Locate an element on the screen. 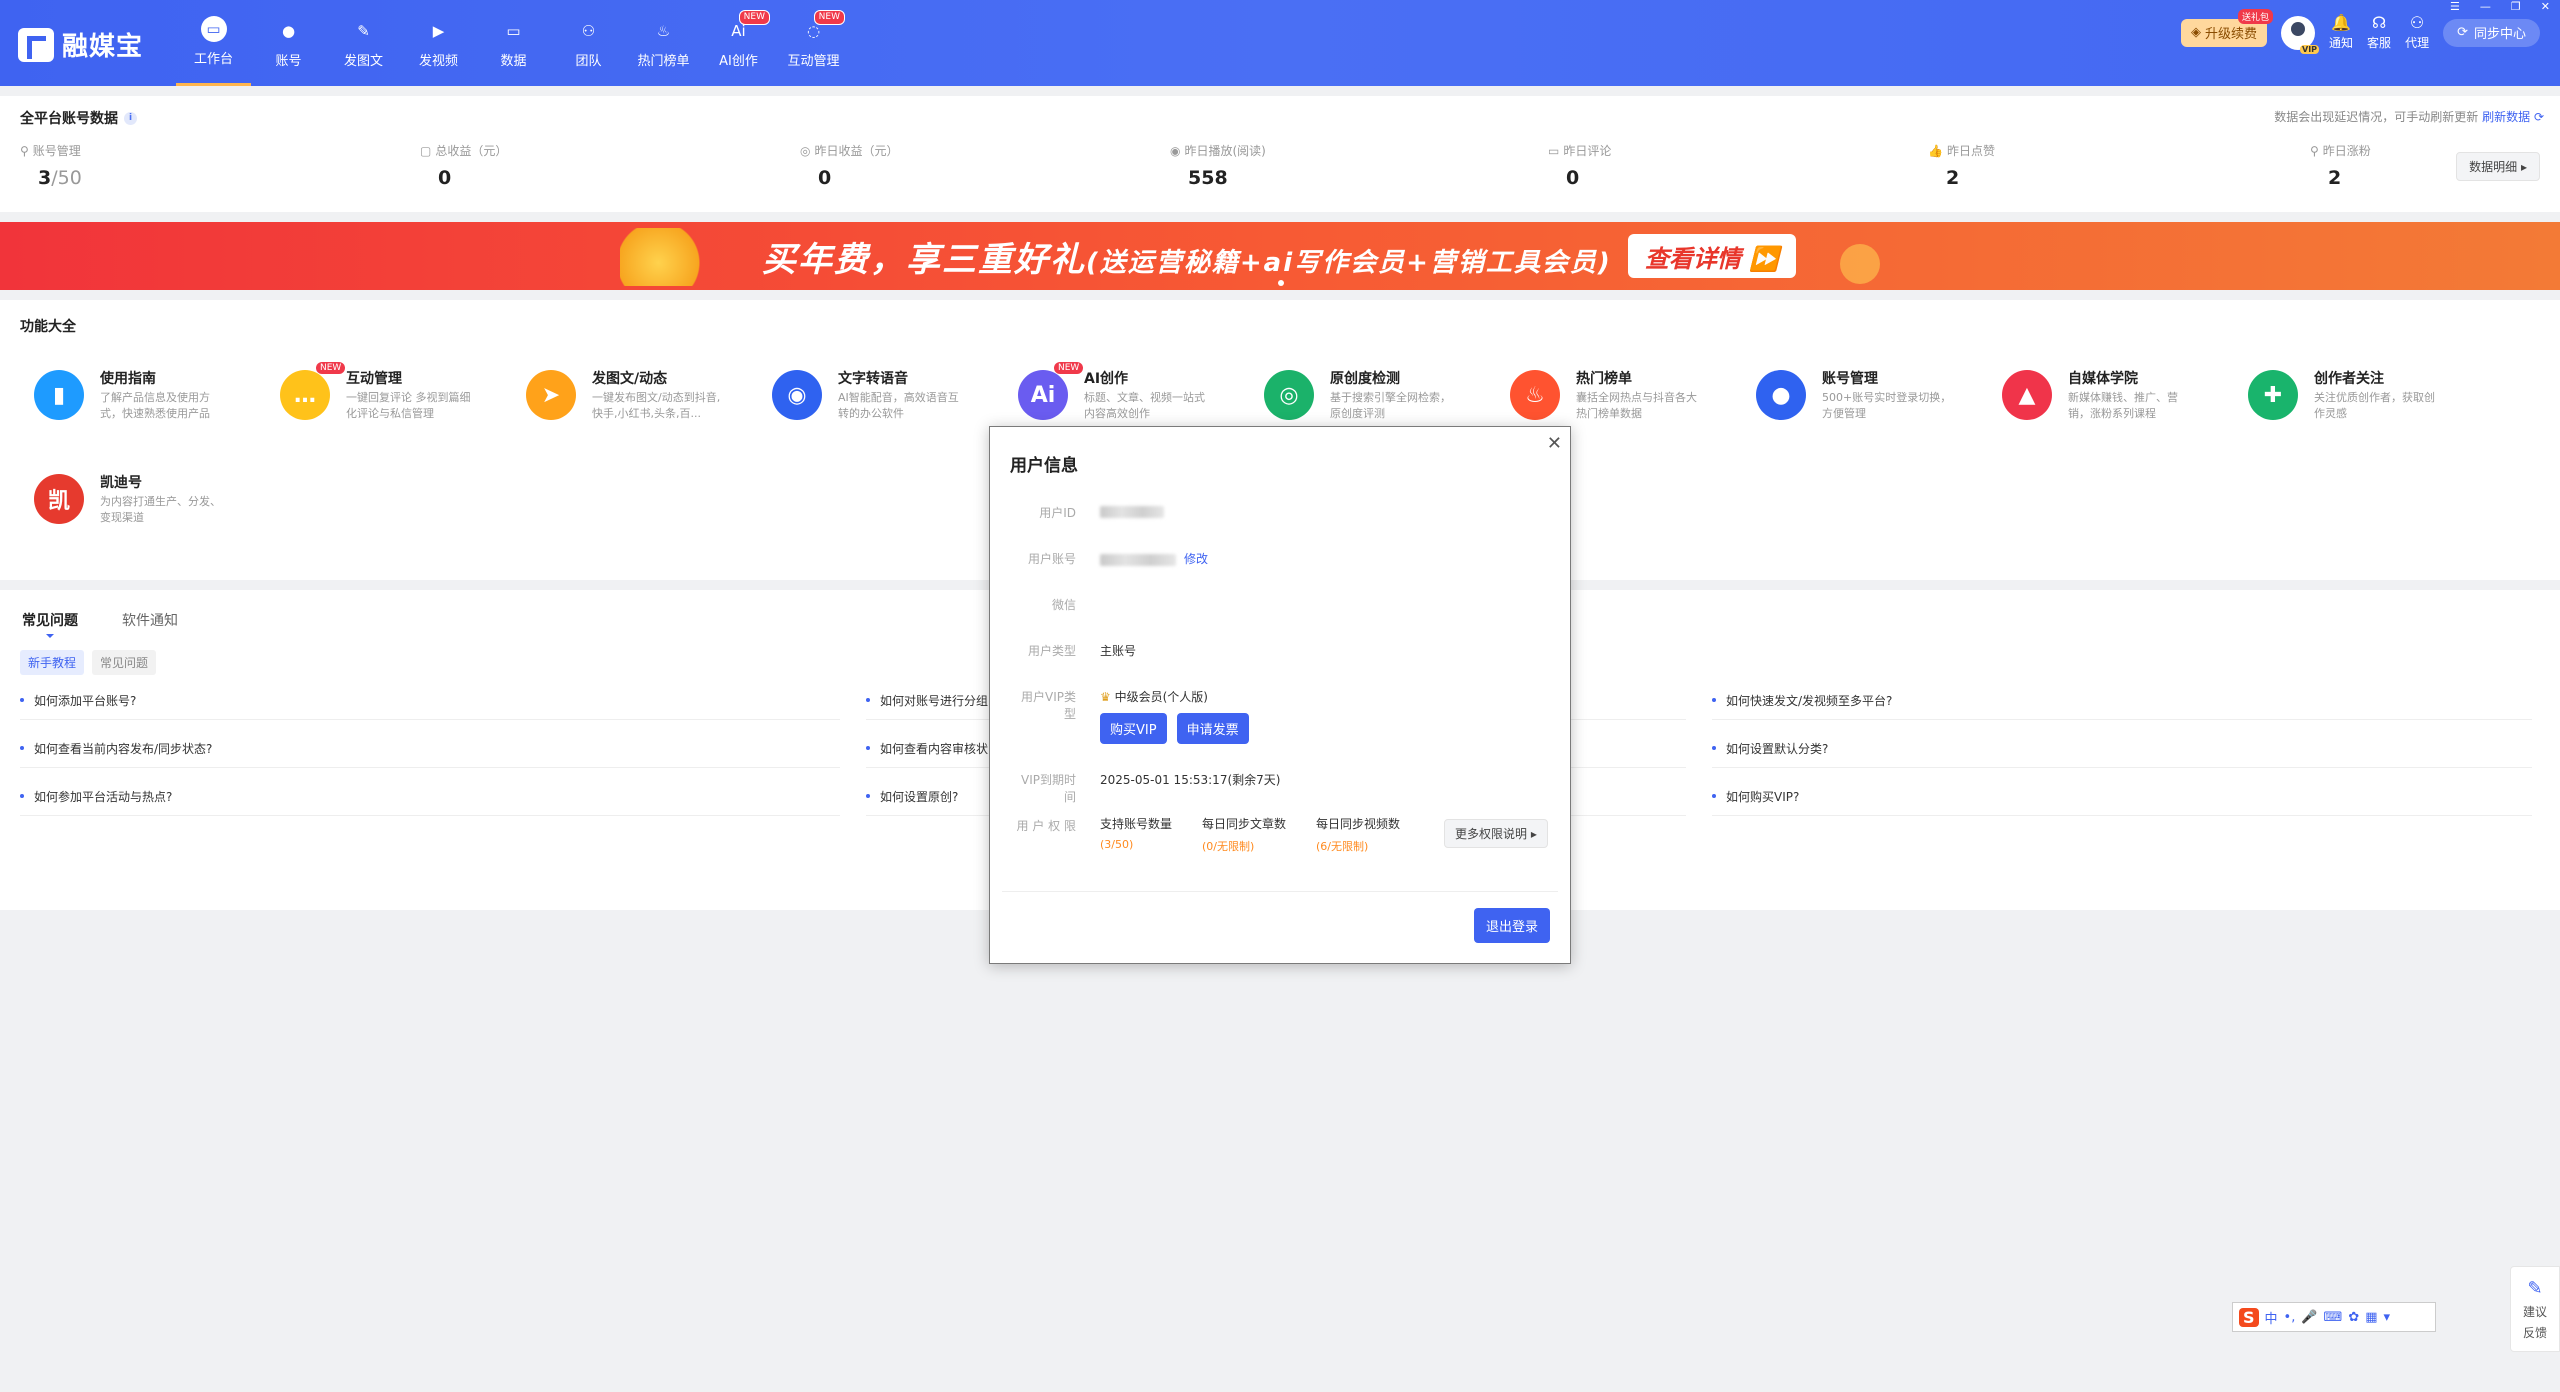  features-title: 功能大全 is located at coordinates (48, 327).